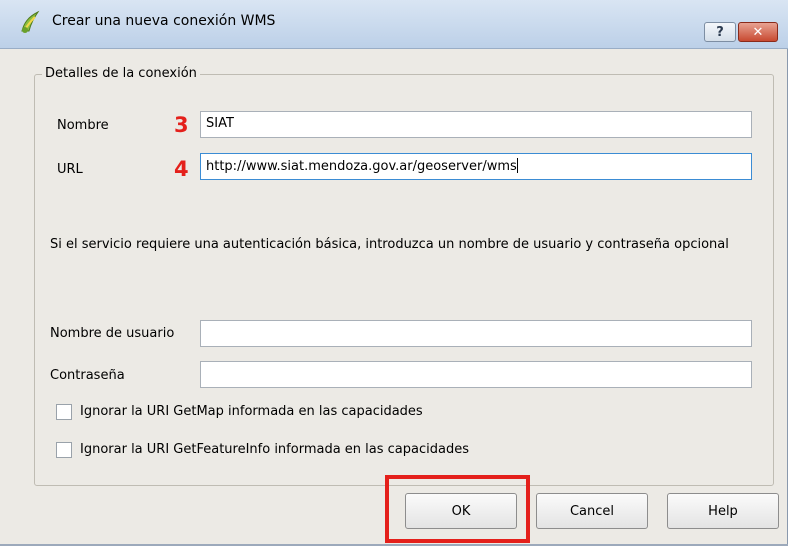 The width and height of the screenshot is (792, 546). Describe the element at coordinates (164, 21) in the screenshot. I see `window-title: Crear una nueva conexión WMS` at that location.